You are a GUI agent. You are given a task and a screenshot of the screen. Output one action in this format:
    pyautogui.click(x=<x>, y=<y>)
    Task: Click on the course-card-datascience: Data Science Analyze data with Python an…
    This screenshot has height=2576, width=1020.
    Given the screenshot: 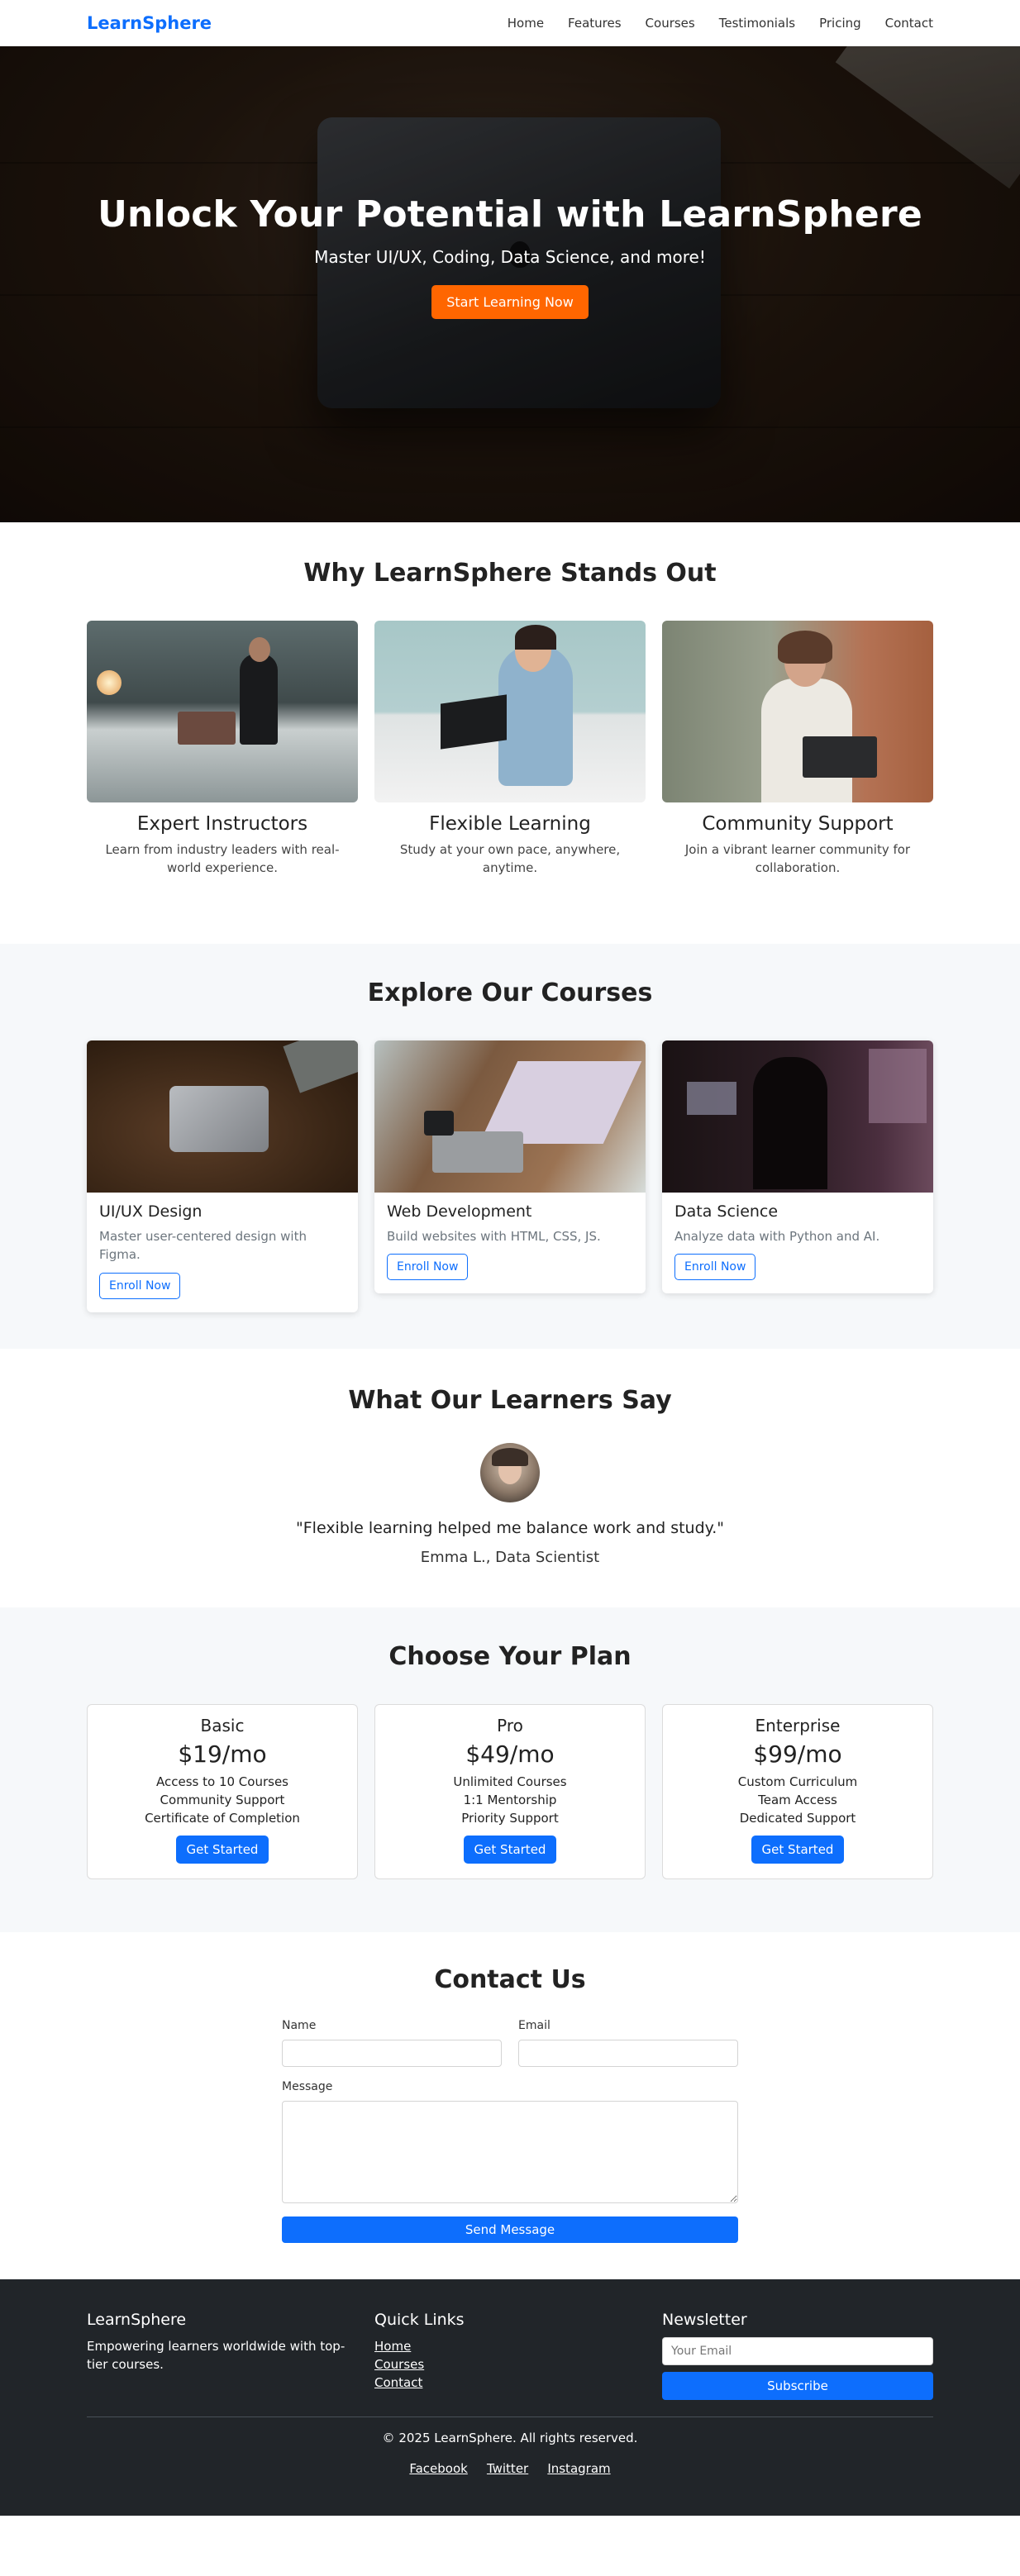 What is the action you would take?
    pyautogui.click(x=797, y=1167)
    